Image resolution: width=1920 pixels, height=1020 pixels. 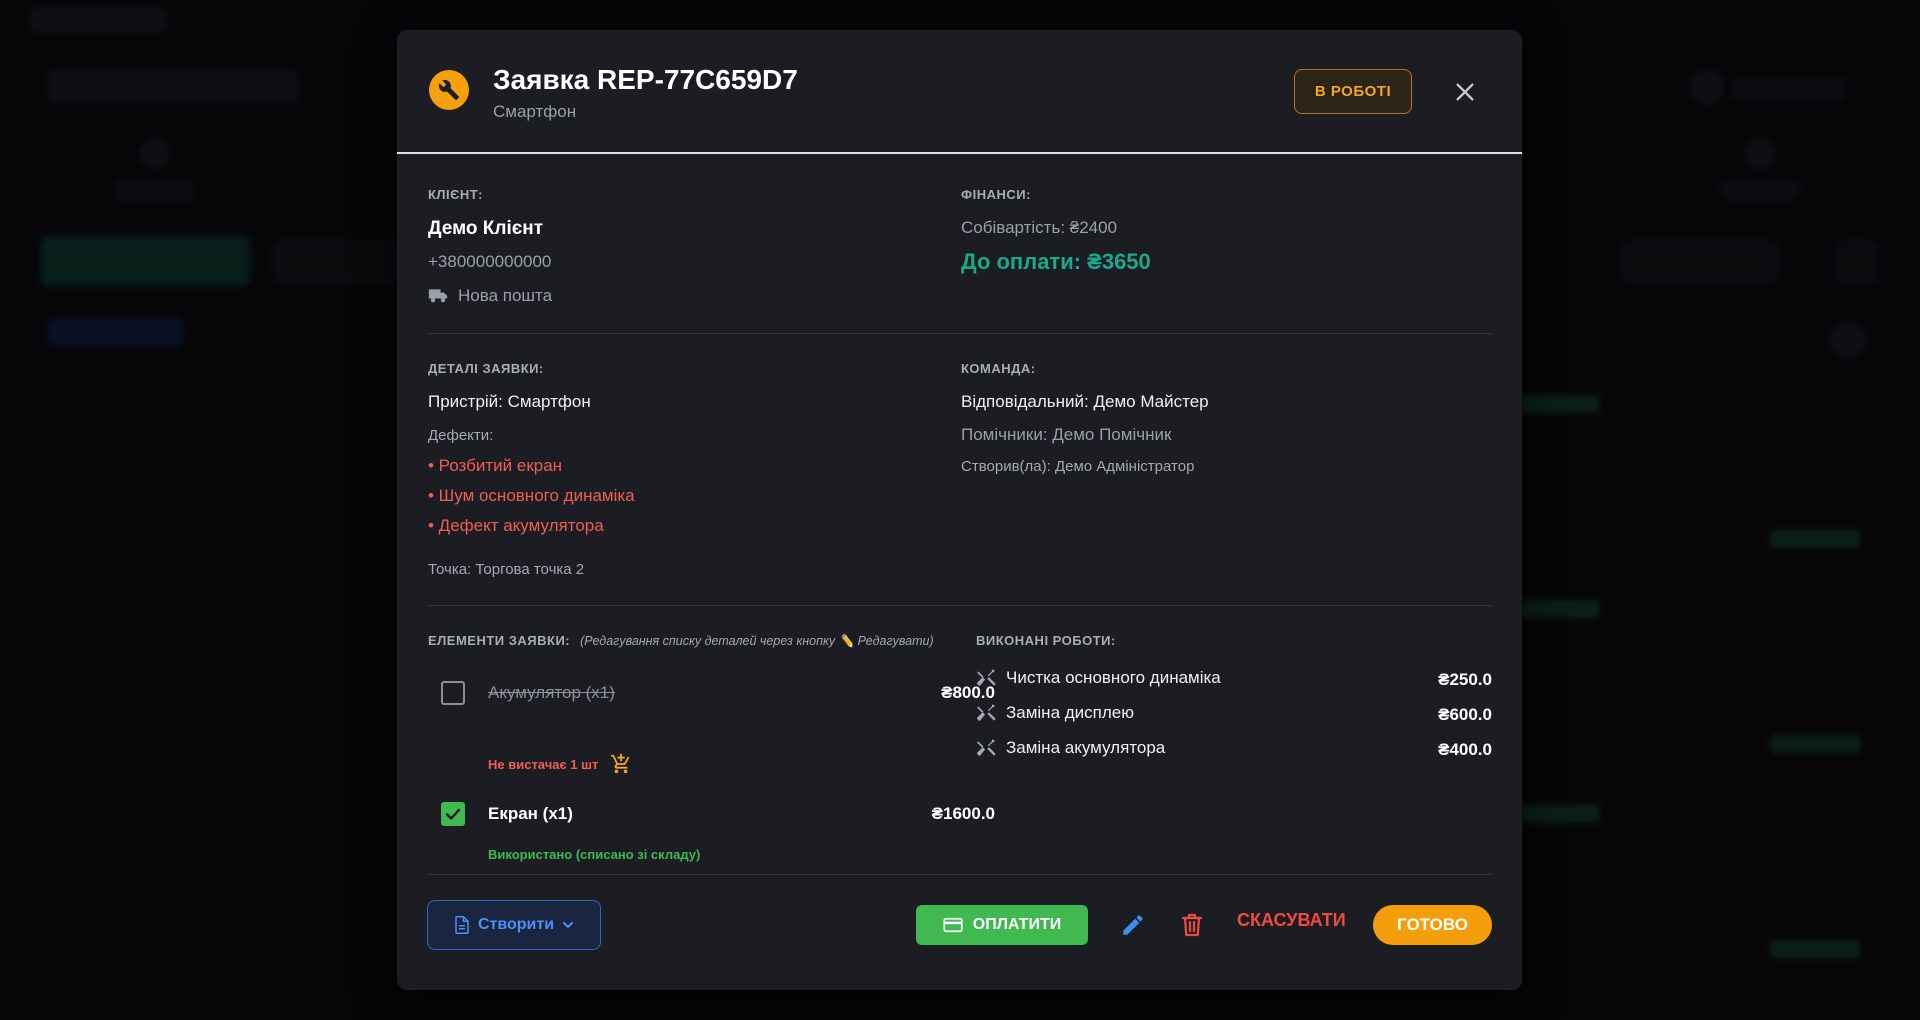 What do you see at coordinates (621, 764) in the screenshot?
I see `add-to-cart-icon` at bounding box center [621, 764].